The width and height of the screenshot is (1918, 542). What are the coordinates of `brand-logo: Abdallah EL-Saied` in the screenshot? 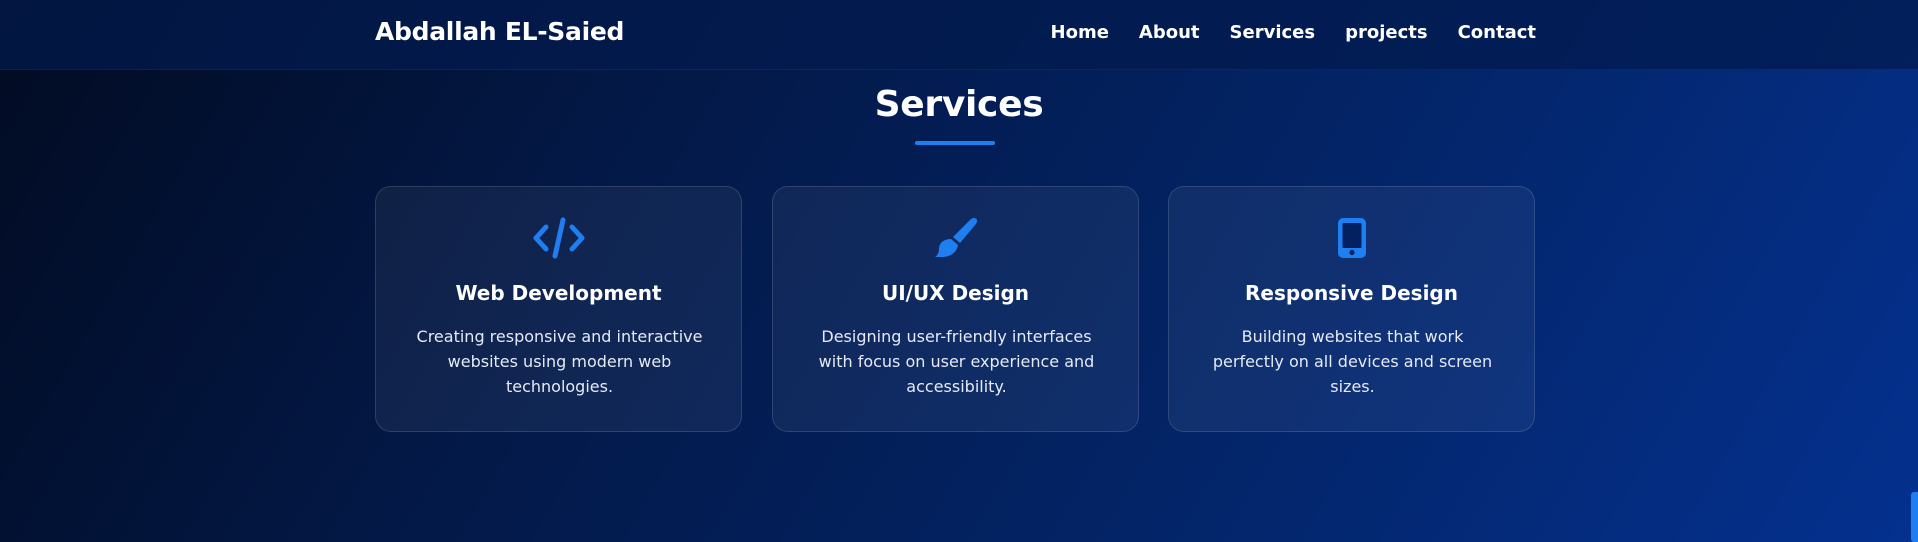 It's located at (499, 31).